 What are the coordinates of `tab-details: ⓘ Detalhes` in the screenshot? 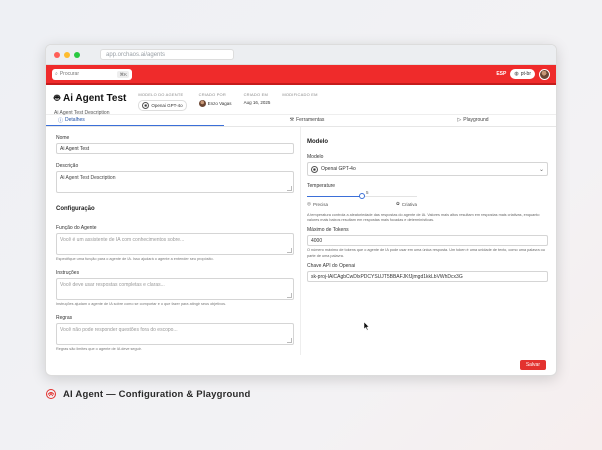 It's located at (135, 120).